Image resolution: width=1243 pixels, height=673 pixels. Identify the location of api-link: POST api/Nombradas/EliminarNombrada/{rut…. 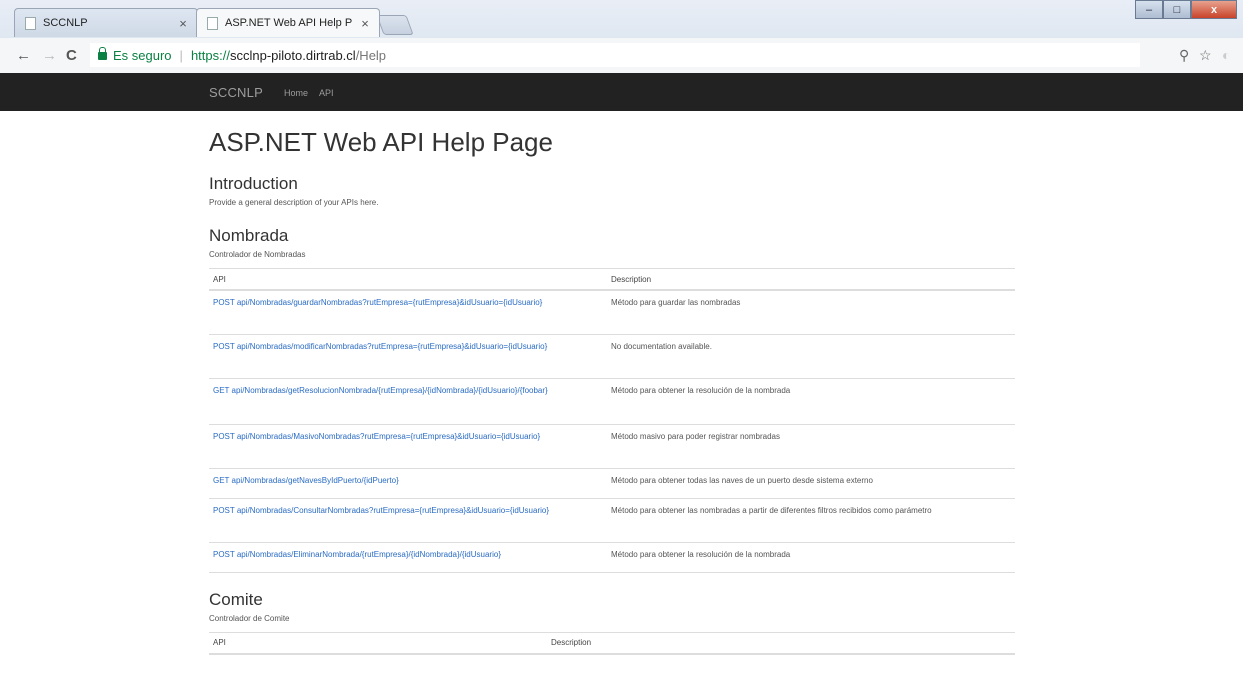
(357, 554).